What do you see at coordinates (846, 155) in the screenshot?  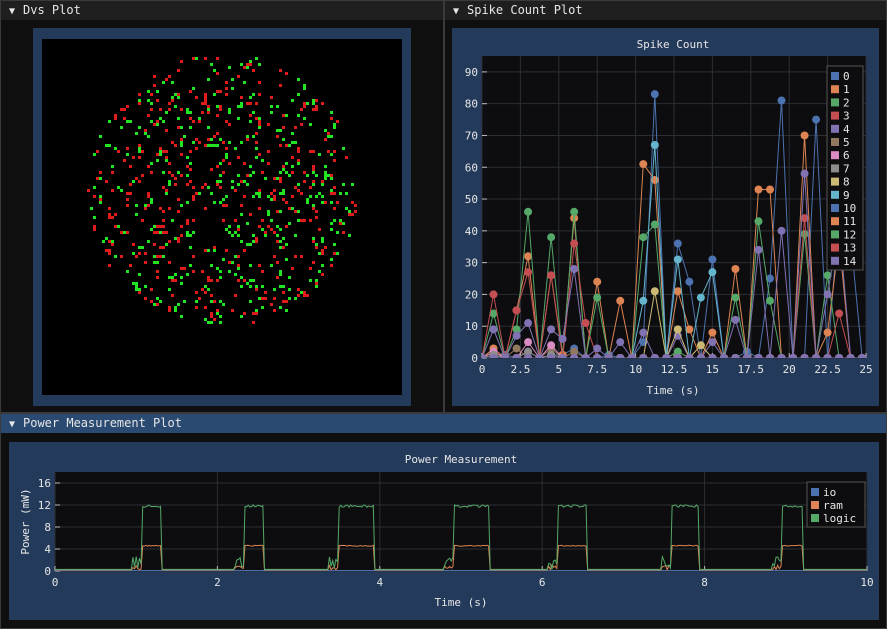 I see `spike-legend-label-6: 6` at bounding box center [846, 155].